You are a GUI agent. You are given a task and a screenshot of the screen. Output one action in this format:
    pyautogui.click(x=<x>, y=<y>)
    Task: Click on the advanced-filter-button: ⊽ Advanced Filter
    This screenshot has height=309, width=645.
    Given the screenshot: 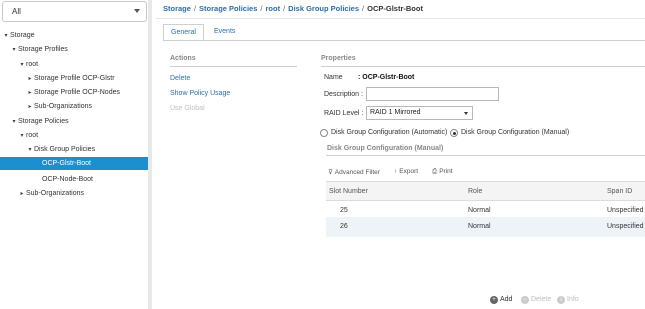 What is the action you would take?
    pyautogui.click(x=354, y=172)
    